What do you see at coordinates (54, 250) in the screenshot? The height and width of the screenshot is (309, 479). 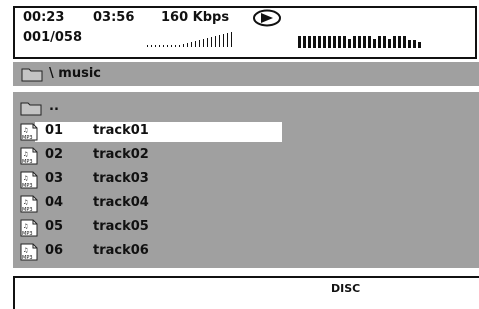 I see `track-number: 06` at bounding box center [54, 250].